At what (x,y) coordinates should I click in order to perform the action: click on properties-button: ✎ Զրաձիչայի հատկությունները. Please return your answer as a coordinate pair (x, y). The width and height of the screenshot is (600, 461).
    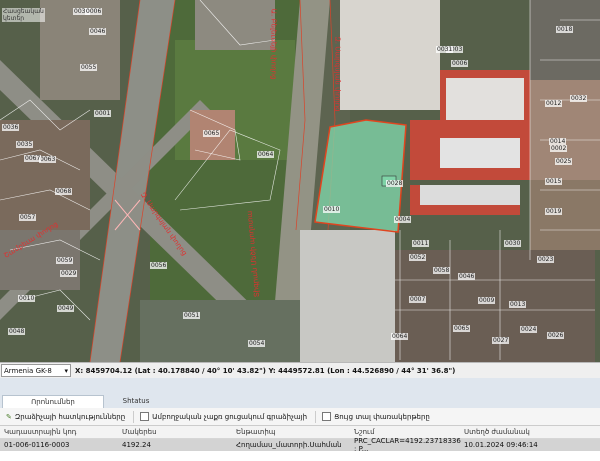
    Looking at the image, I should click on (65, 417).